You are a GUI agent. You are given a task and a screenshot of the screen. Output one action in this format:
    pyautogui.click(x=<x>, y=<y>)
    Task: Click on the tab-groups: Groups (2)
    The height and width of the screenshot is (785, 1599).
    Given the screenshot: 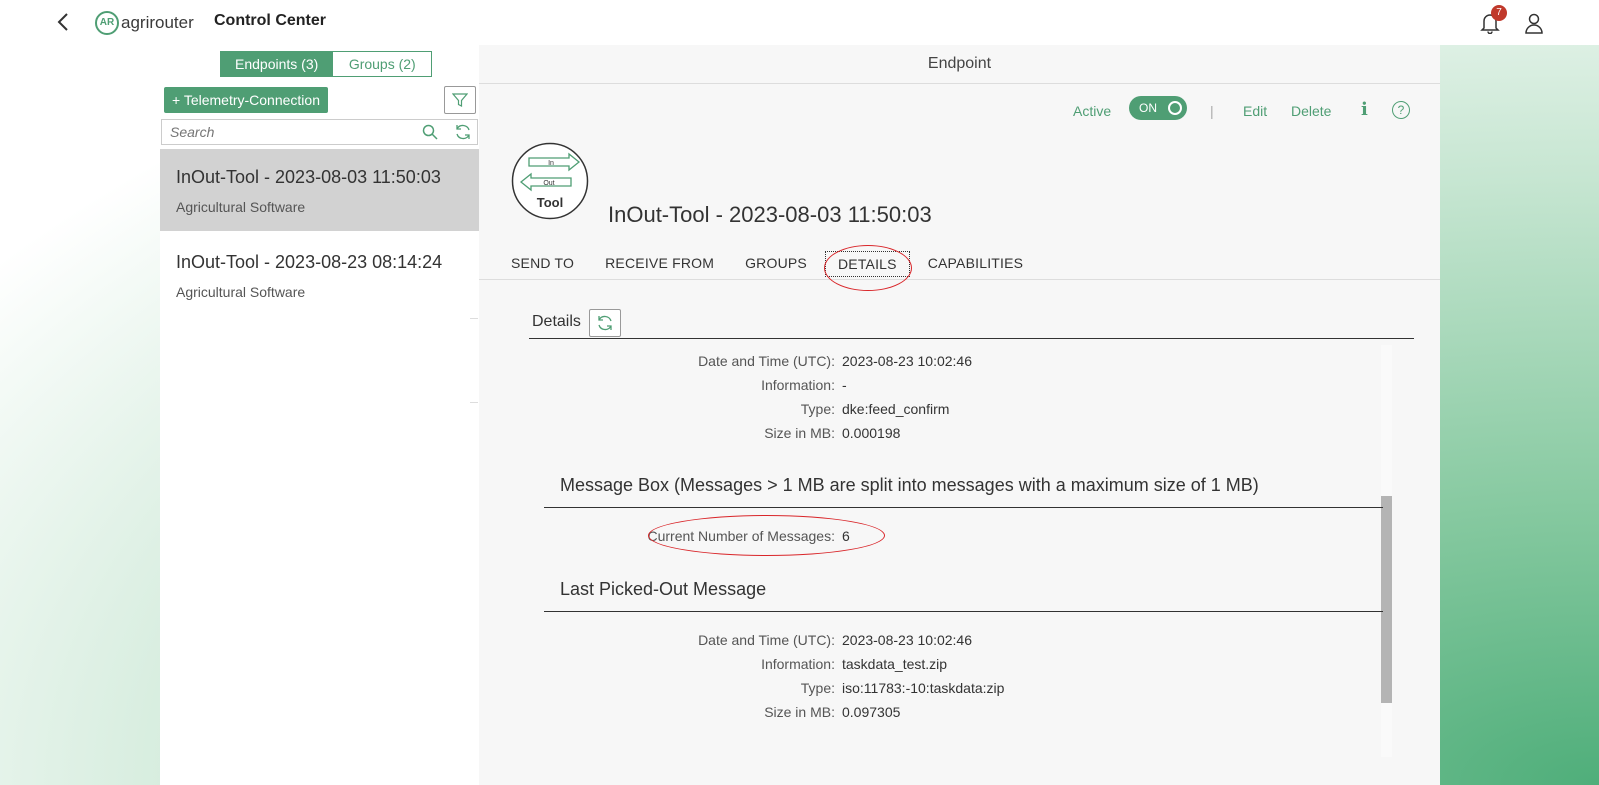 What is the action you would take?
    pyautogui.click(x=383, y=64)
    